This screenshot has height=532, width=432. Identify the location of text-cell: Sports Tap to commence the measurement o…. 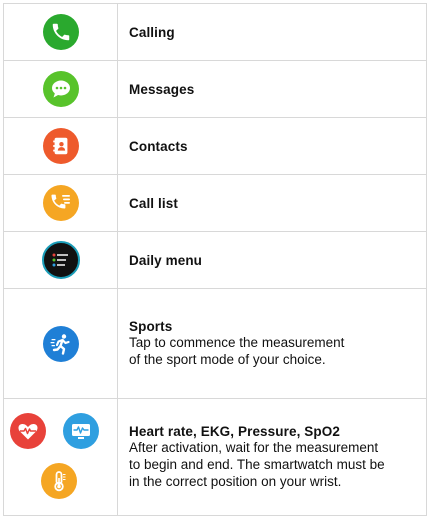
(272, 343).